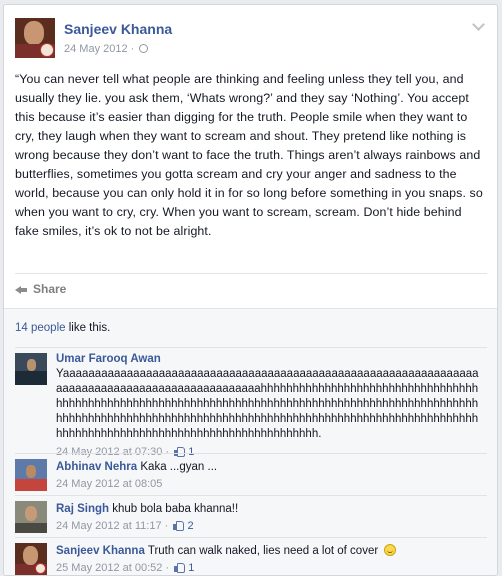 The height and width of the screenshot is (576, 502). Describe the element at coordinates (479, 25) in the screenshot. I see `chevron-down-icon` at that location.